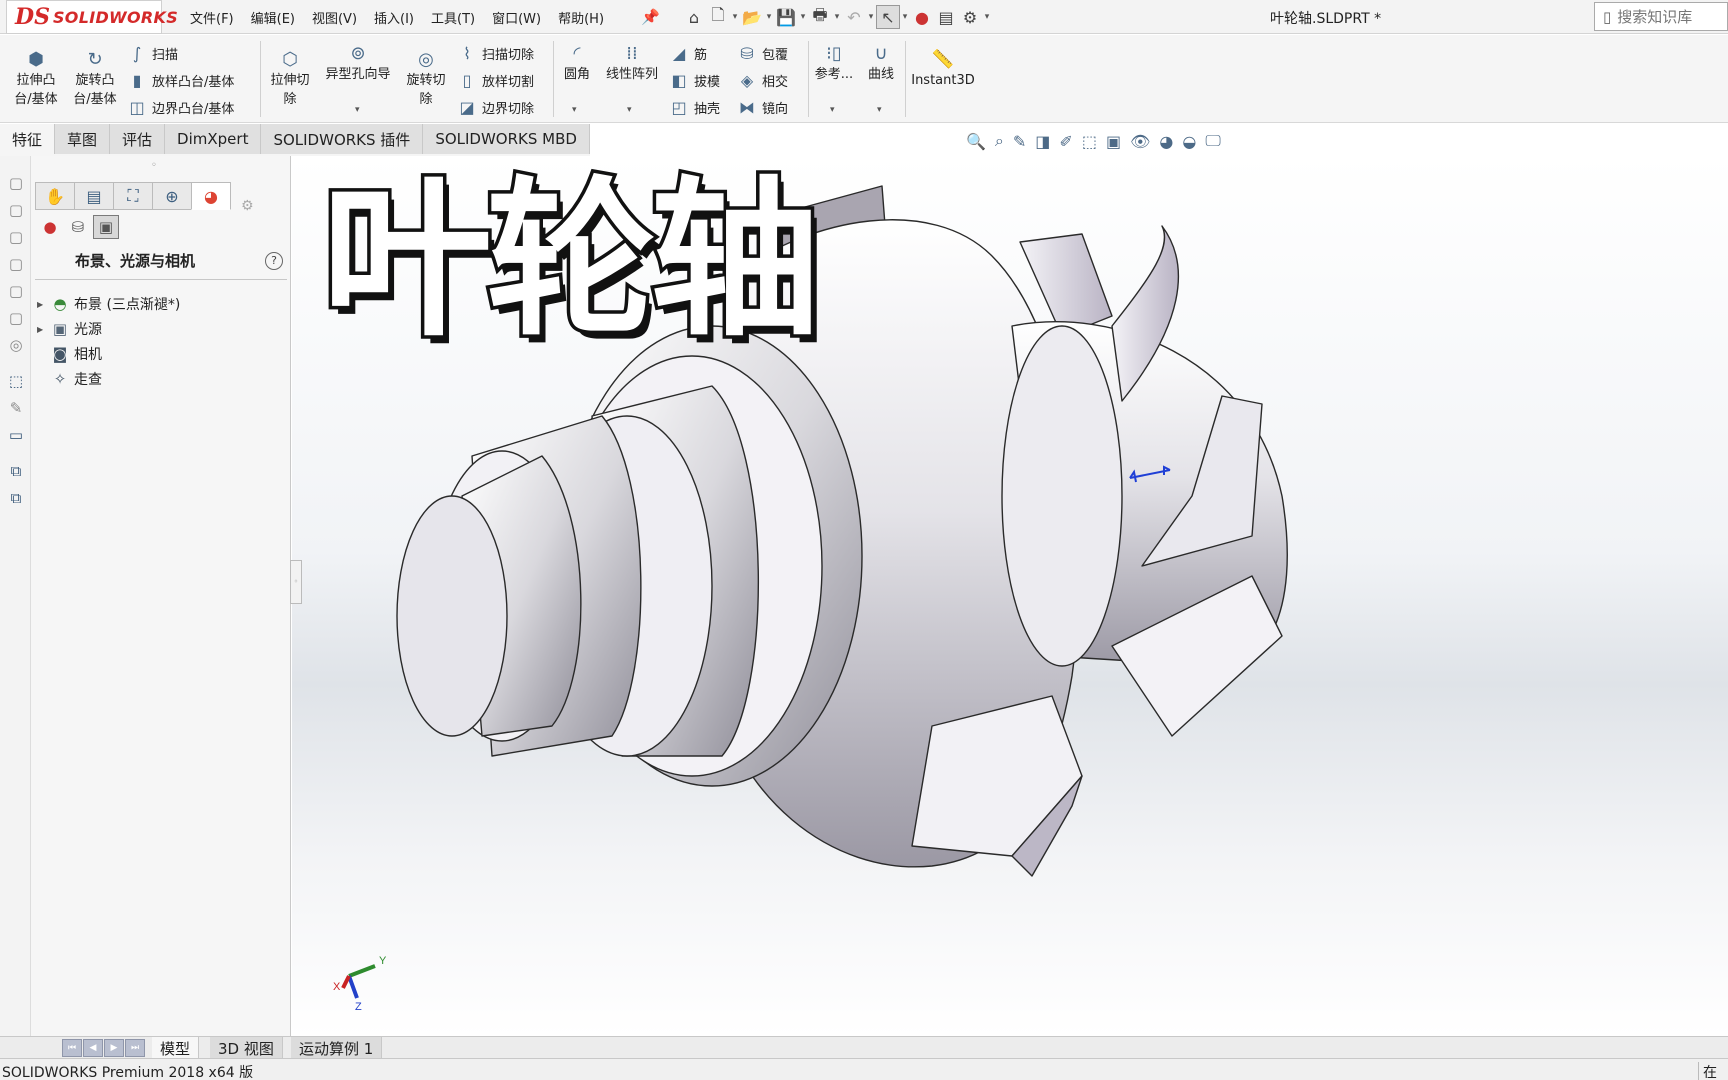 The height and width of the screenshot is (1080, 1728). Describe the element at coordinates (922, 17) in the screenshot. I see `rebuild-icon: ●` at that location.